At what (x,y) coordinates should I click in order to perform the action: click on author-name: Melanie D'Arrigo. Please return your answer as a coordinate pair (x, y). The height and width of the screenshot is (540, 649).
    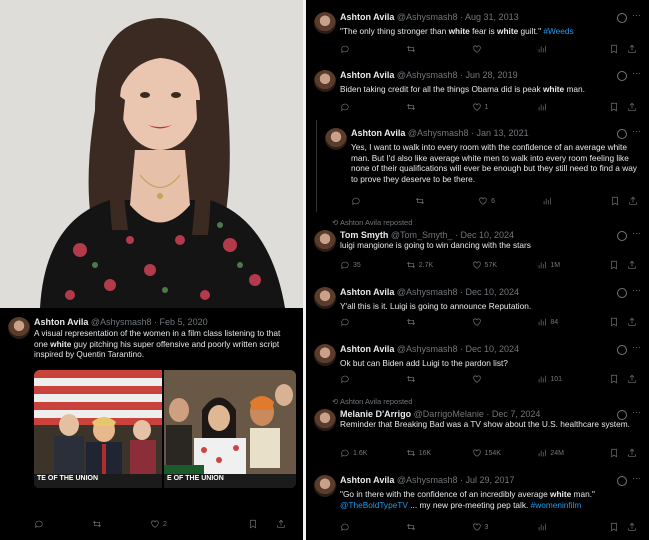
    Looking at the image, I should click on (375, 414).